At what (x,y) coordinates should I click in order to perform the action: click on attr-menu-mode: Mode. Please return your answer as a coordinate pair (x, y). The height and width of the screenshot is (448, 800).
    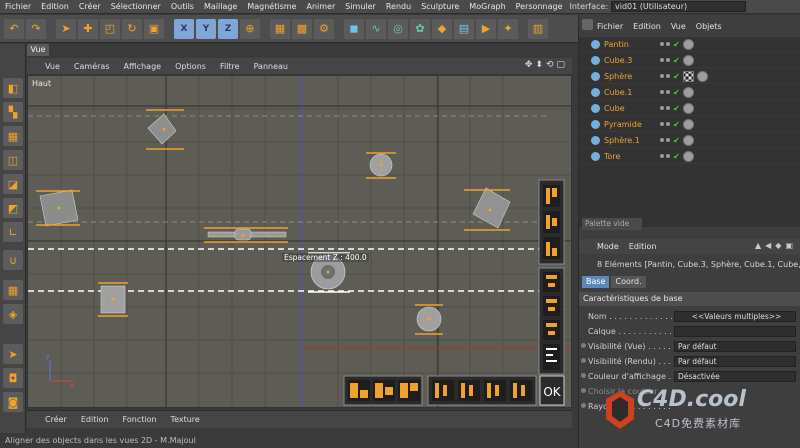
    Looking at the image, I should click on (608, 246).